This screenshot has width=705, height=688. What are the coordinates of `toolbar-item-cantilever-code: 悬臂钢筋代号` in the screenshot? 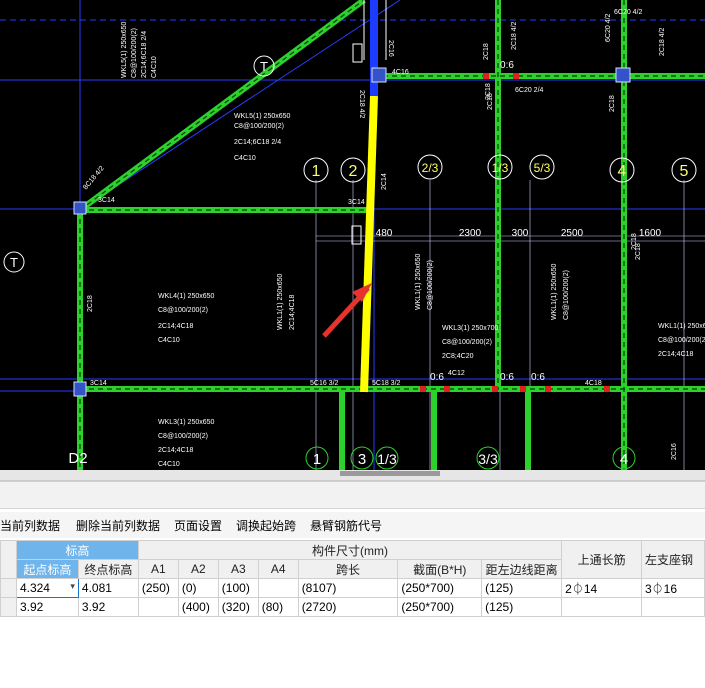 It's located at (346, 525).